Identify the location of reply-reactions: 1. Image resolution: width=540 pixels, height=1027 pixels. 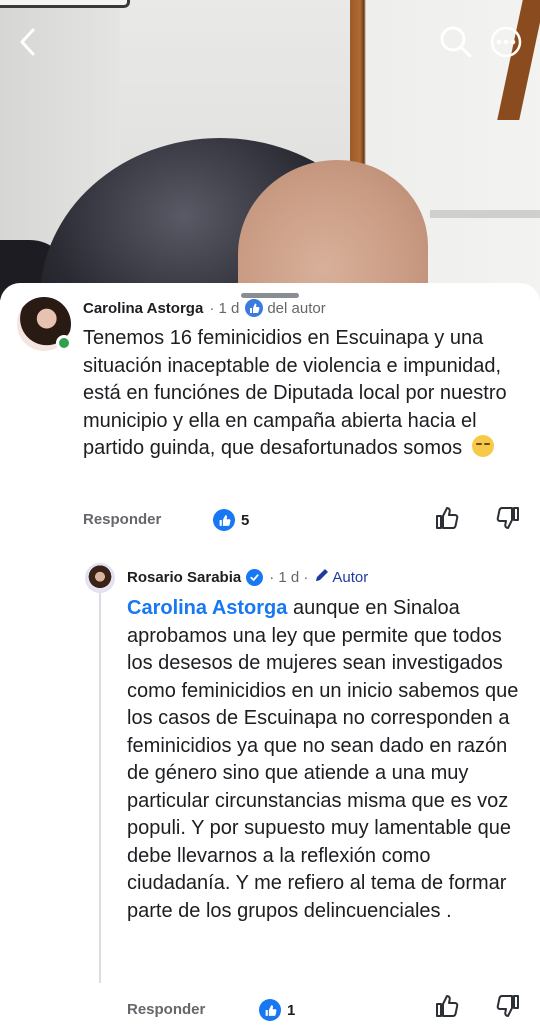
(277, 1010).